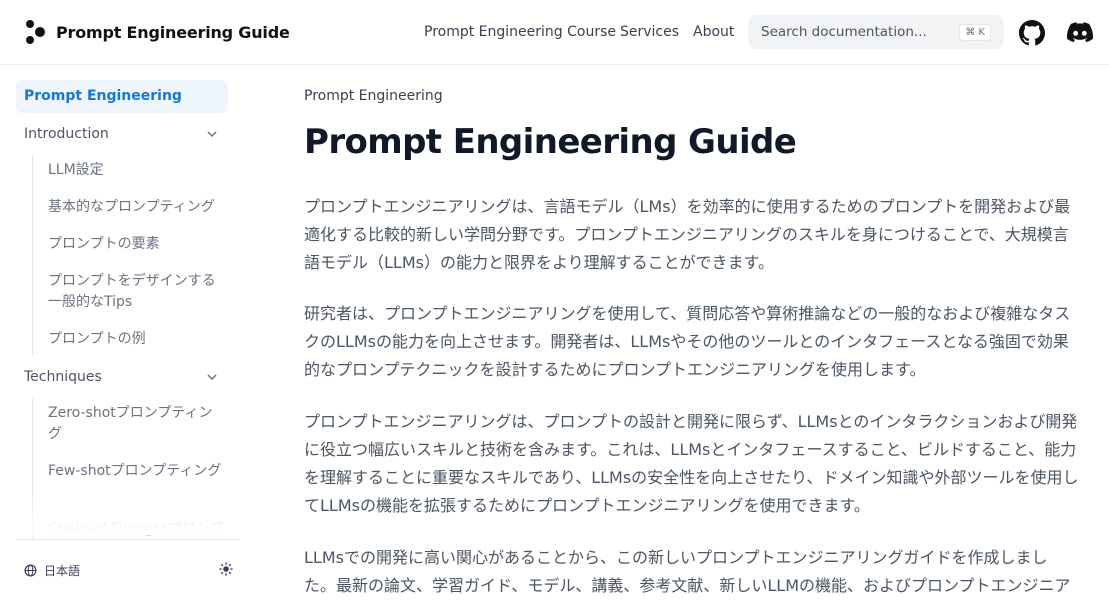 Image resolution: width=1109 pixels, height=600 pixels. What do you see at coordinates (122, 96) in the screenshot?
I see `sidebar-item-prompt-engineering: Prompt Engineering` at bounding box center [122, 96].